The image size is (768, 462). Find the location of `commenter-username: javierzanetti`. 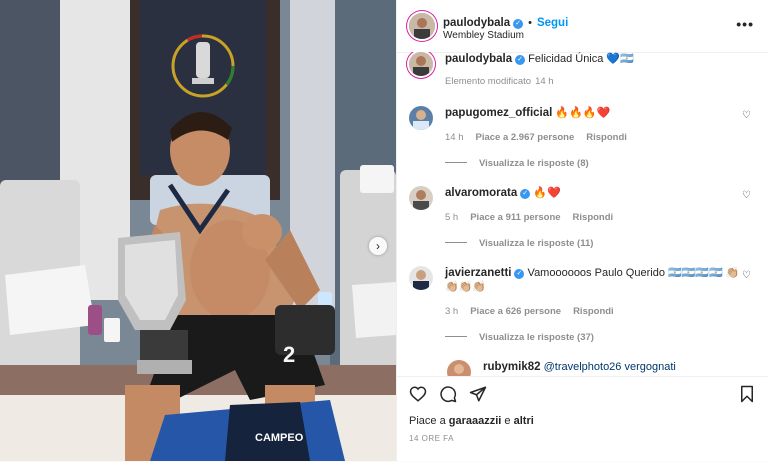

commenter-username: javierzanetti is located at coordinates (478, 273).